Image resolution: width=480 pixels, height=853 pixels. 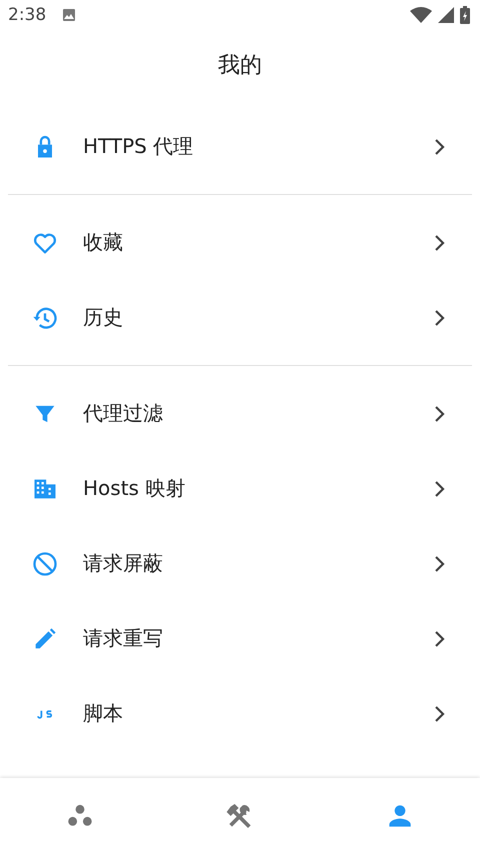 I want to click on signal-icon, so click(x=446, y=15).